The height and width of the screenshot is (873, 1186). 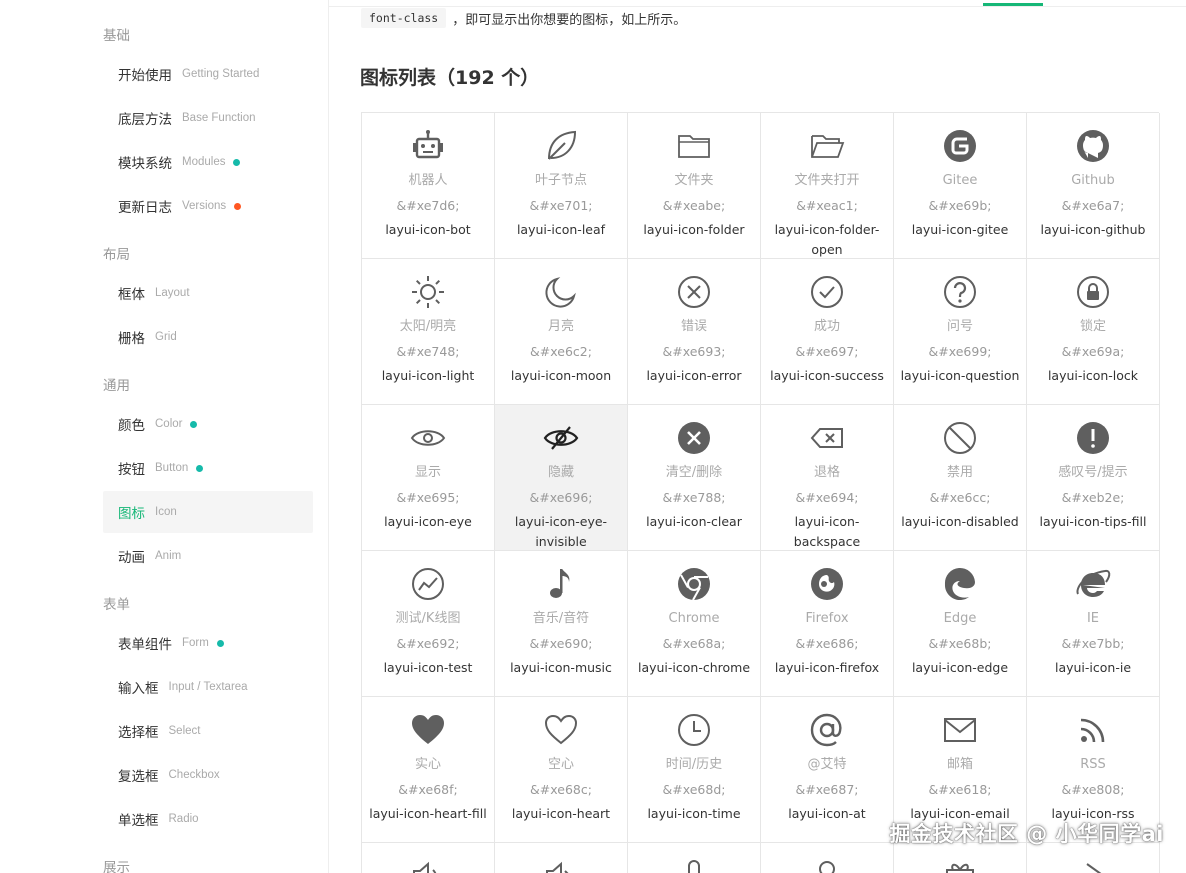 What do you see at coordinates (827, 764) in the screenshot?
I see `icon-name: @艾特` at bounding box center [827, 764].